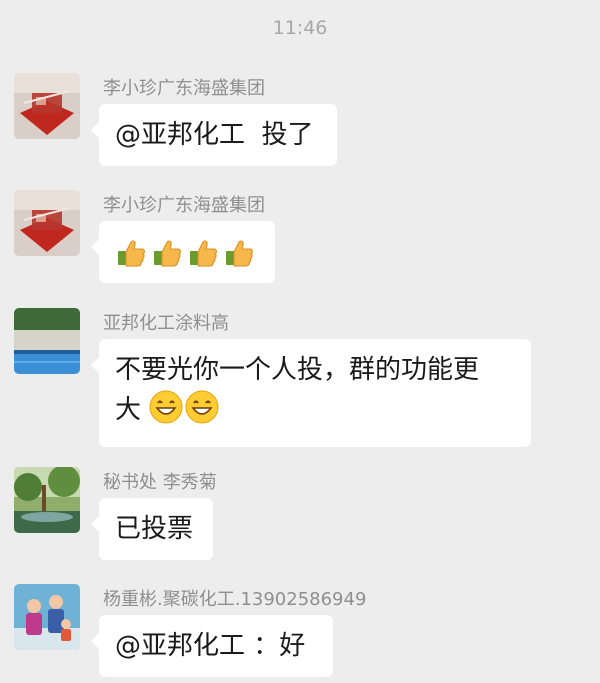 The width and height of the screenshot is (600, 683). Describe the element at coordinates (235, 599) in the screenshot. I see `sender-name: 杨重彬.聚碳化工.13902586949` at that location.